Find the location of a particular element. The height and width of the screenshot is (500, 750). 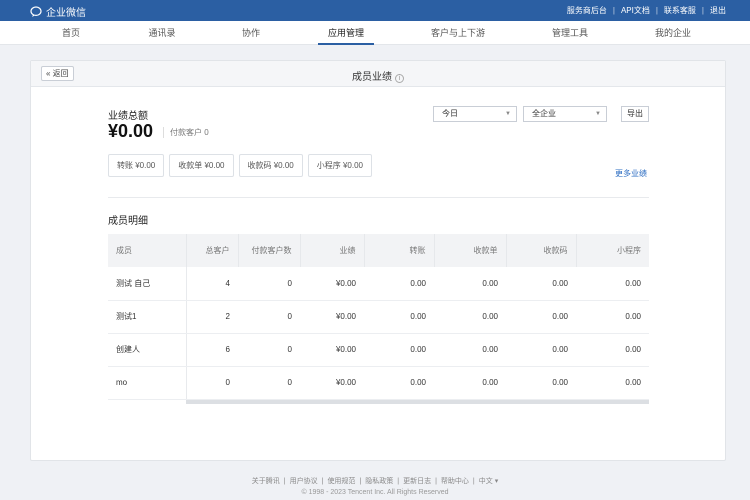

chip-transfer: 转账 ¥0.00 is located at coordinates (136, 165).